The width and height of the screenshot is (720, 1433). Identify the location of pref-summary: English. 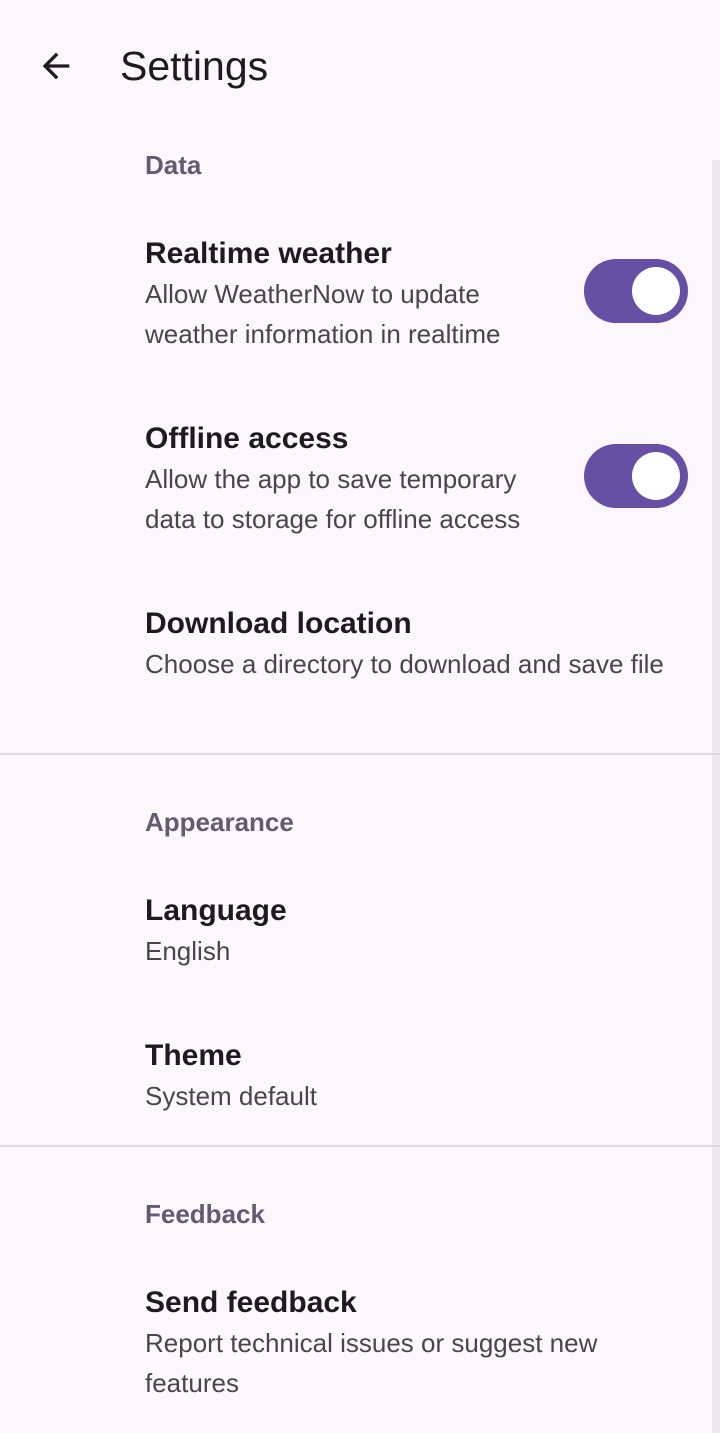
(188, 951).